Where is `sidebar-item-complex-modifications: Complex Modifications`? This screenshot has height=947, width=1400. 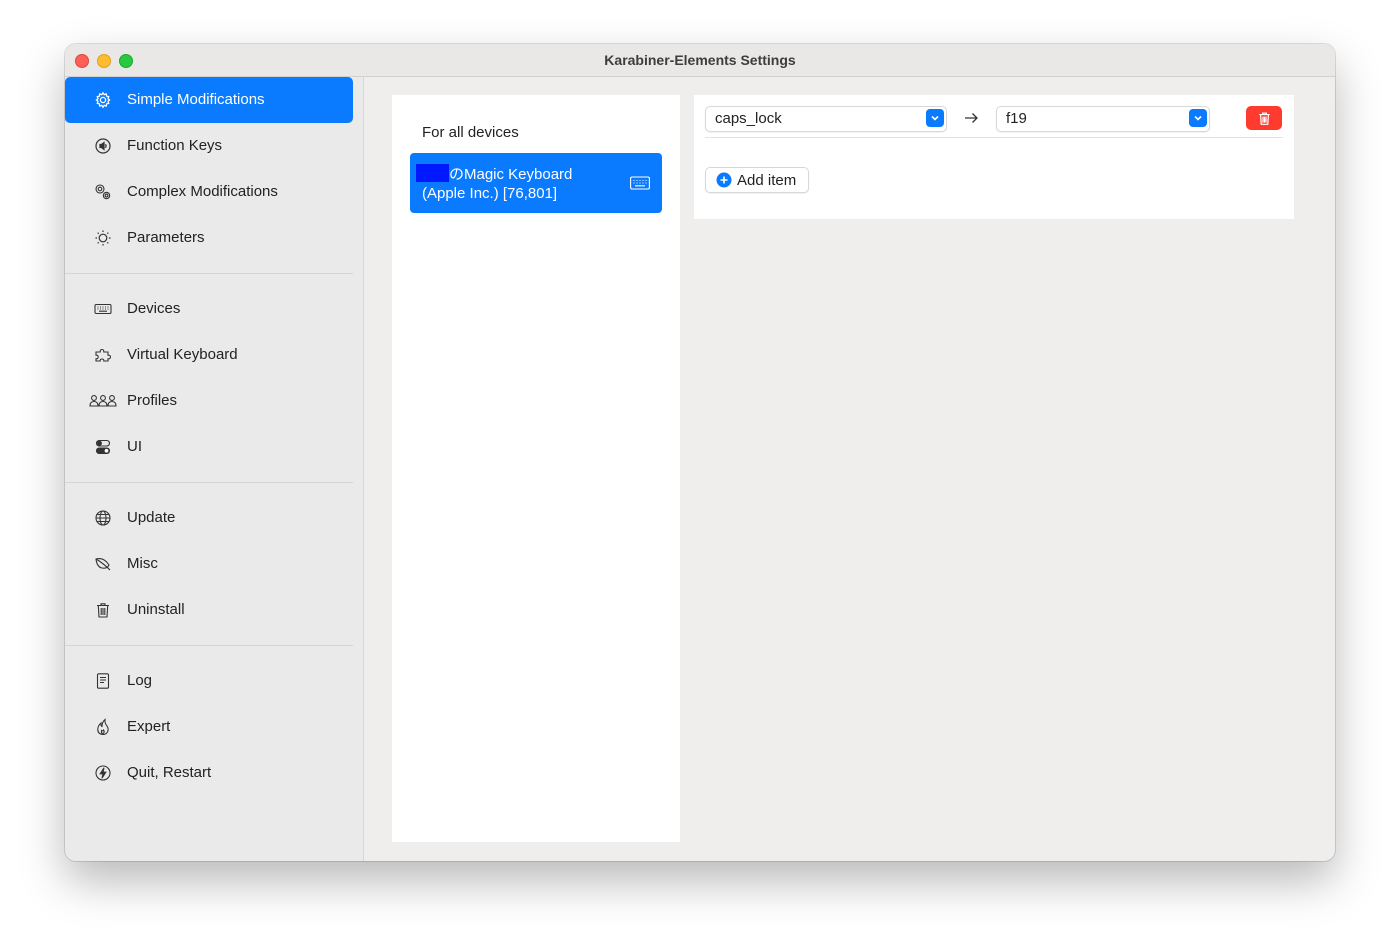 sidebar-item-complex-modifications: Complex Modifications is located at coordinates (209, 192).